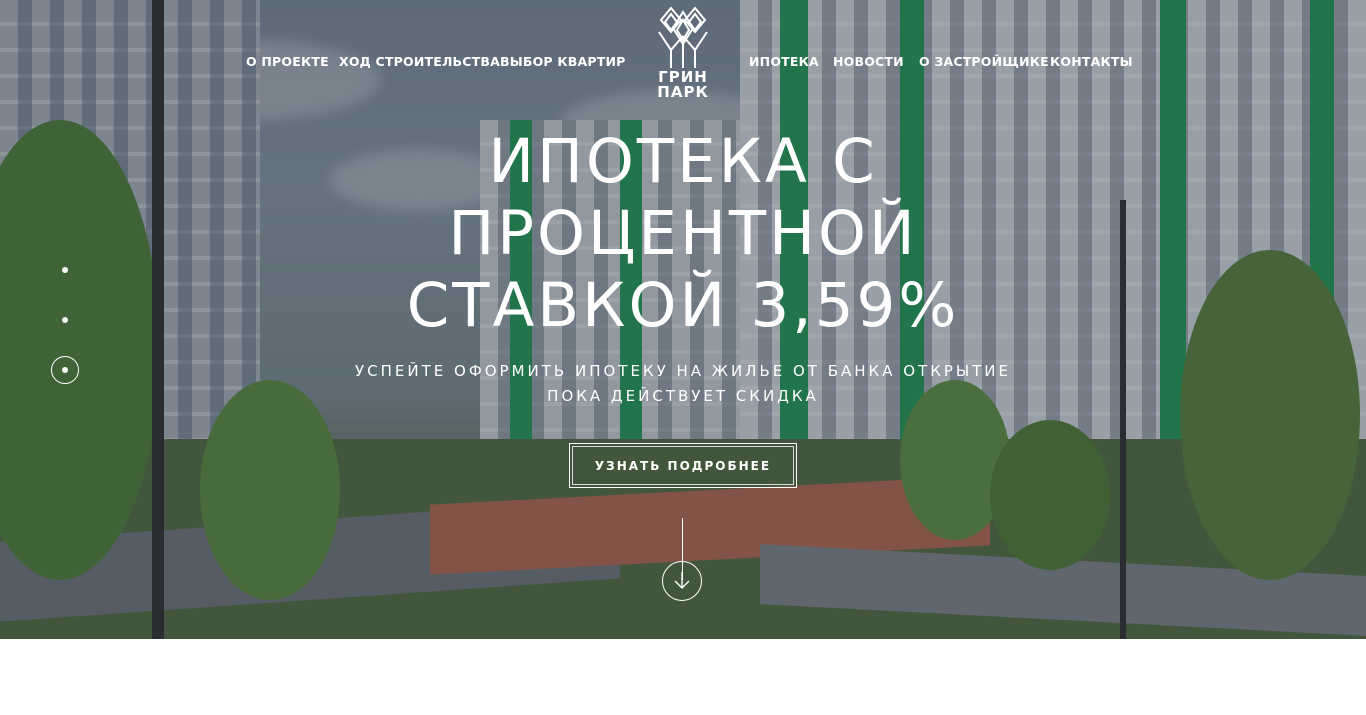  Describe the element at coordinates (287, 61) in the screenshot. I see `nav-about-project: О ПРОЕКТЕ` at that location.